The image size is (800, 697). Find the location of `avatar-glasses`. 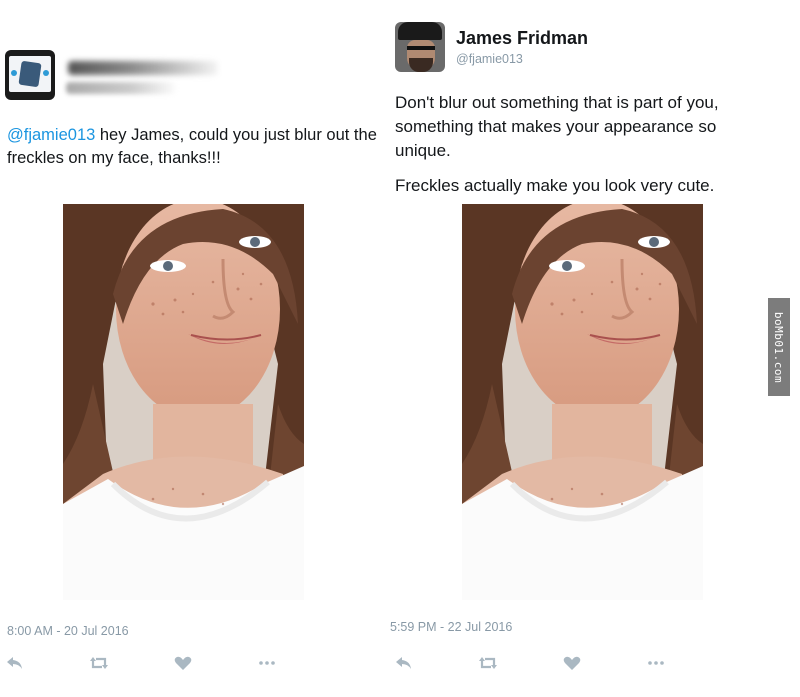

avatar-glasses is located at coordinates (421, 48).